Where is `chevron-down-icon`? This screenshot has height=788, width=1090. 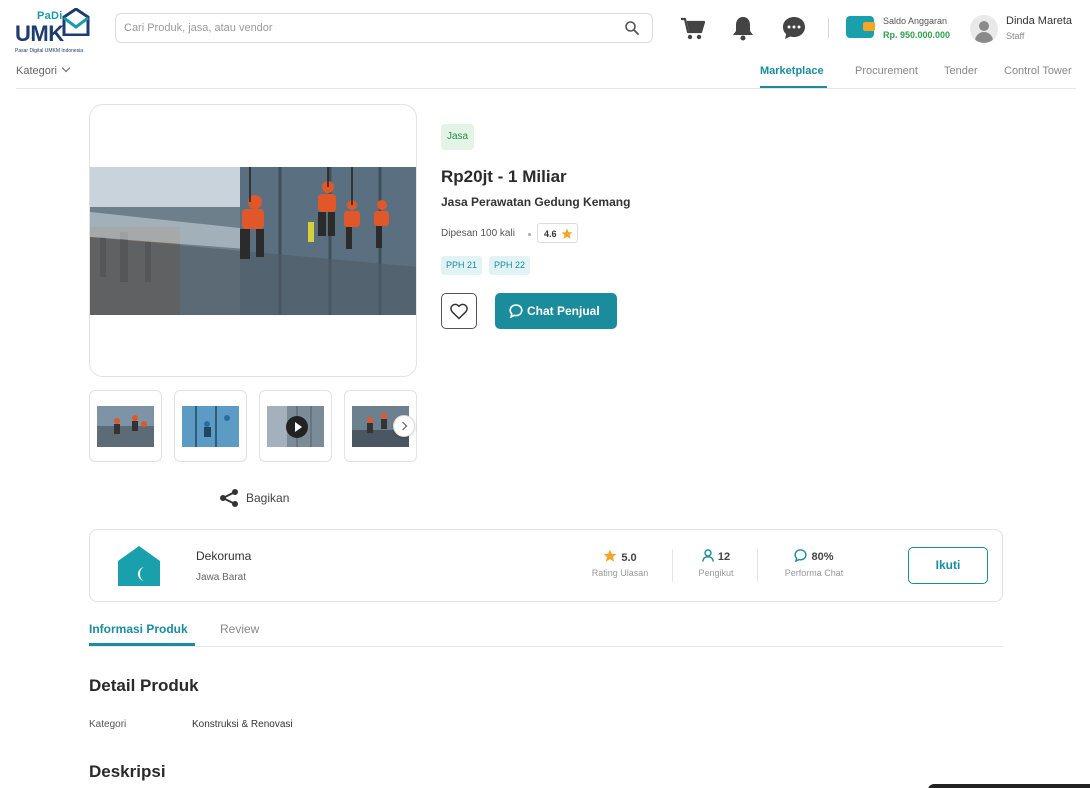
chevron-down-icon is located at coordinates (66, 68).